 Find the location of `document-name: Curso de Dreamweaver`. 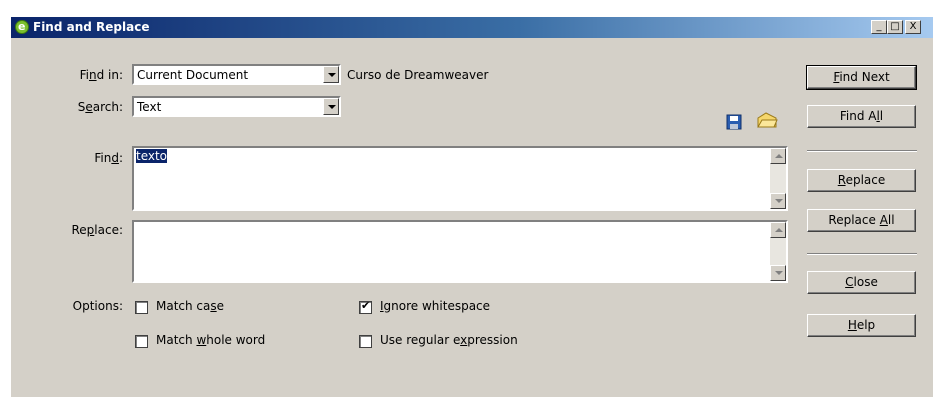

document-name: Curso de Dreamweaver is located at coordinates (418, 75).